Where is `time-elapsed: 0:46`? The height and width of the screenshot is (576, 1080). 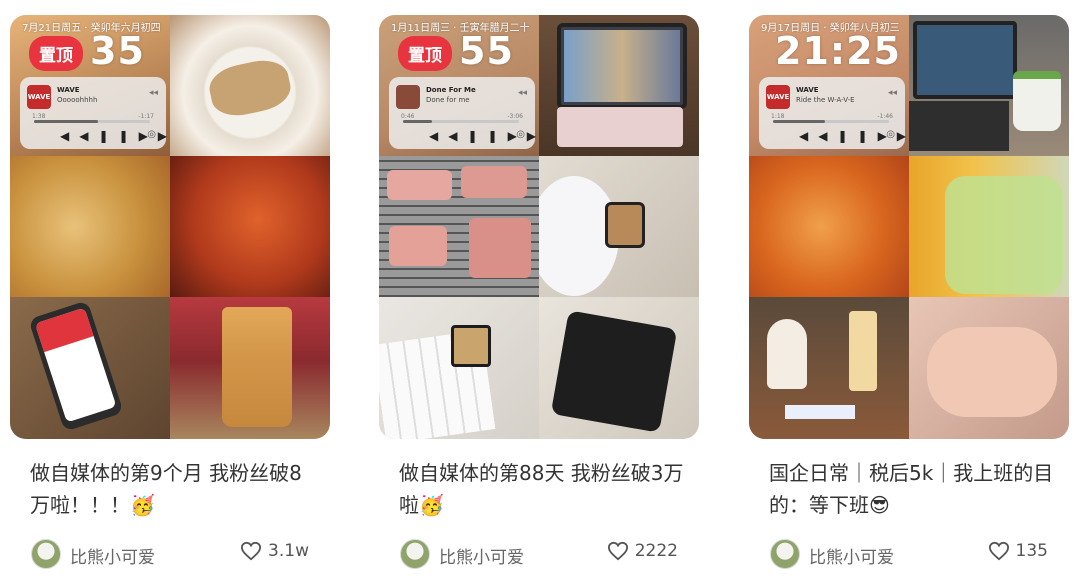
time-elapsed: 0:46 is located at coordinates (408, 116).